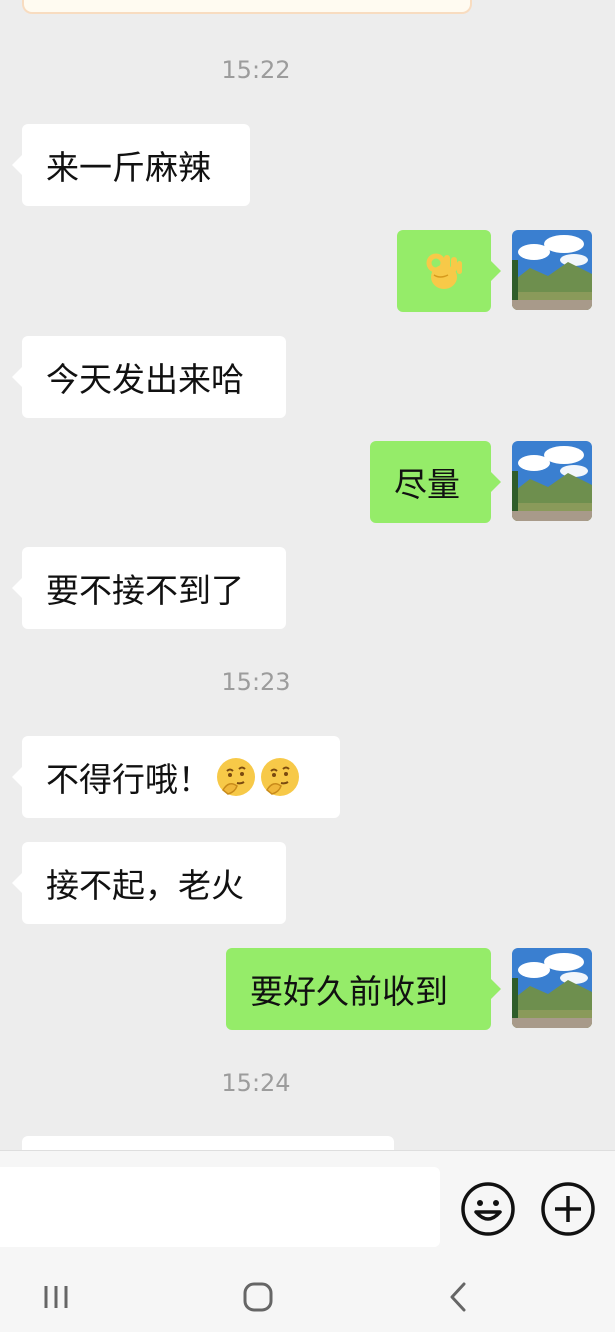  I want to click on message-bubble-incoming: 要不接不到了, so click(149, 588).